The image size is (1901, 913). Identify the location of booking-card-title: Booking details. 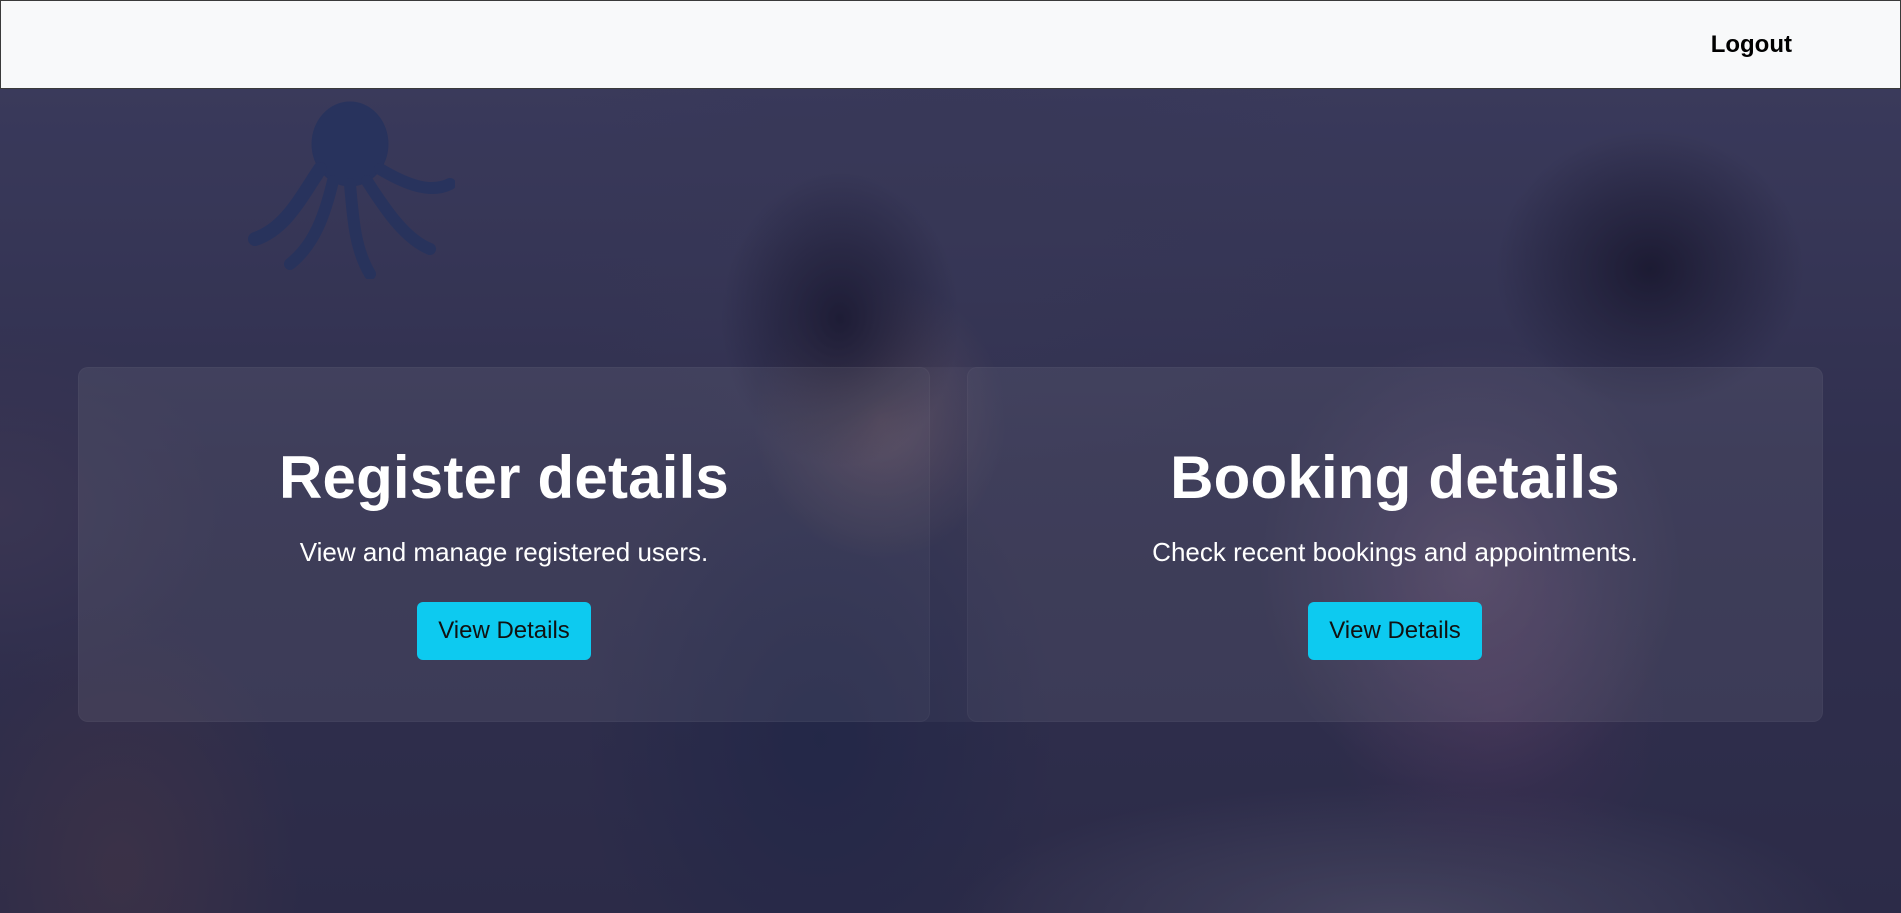
(1395, 477).